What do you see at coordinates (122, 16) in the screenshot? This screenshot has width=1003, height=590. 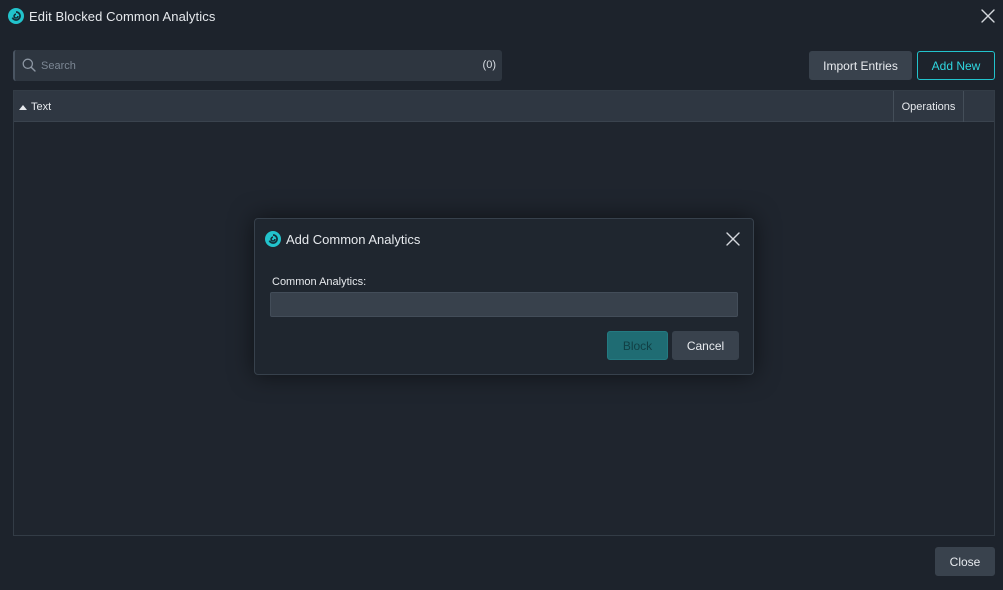 I see `window-title: Edit Blocked Common Analytics` at bounding box center [122, 16].